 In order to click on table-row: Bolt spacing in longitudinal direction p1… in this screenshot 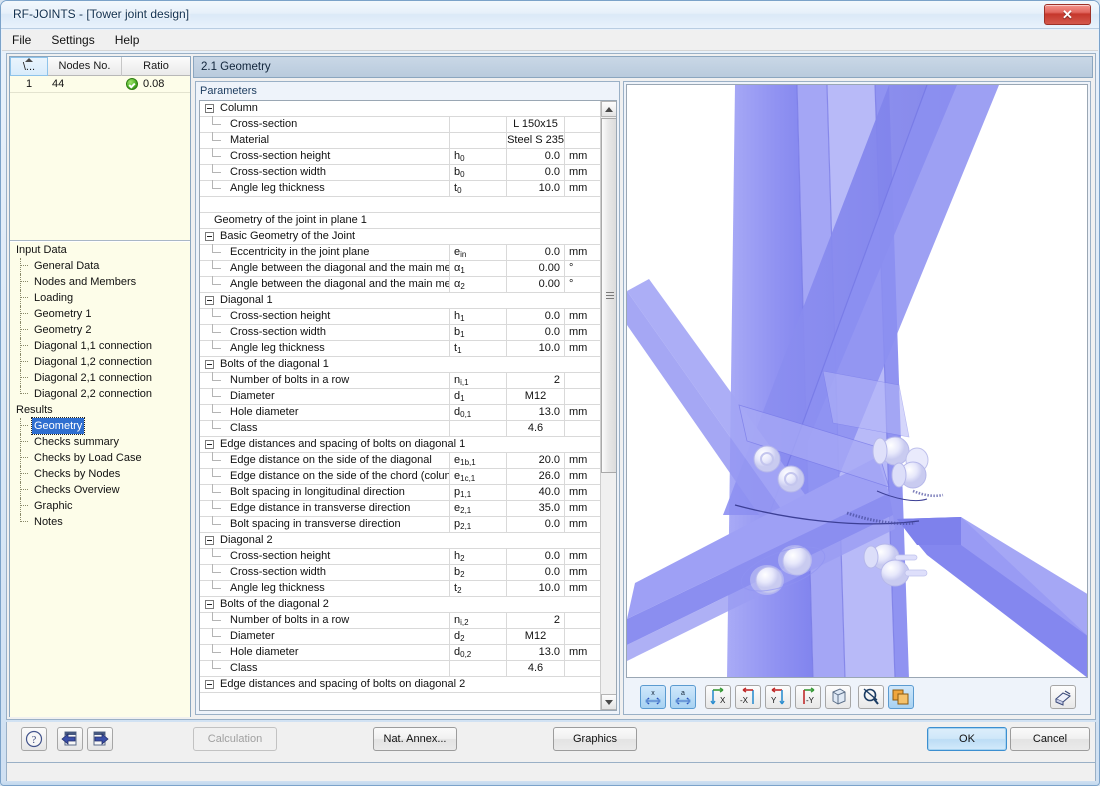, I will do `click(401, 492)`.